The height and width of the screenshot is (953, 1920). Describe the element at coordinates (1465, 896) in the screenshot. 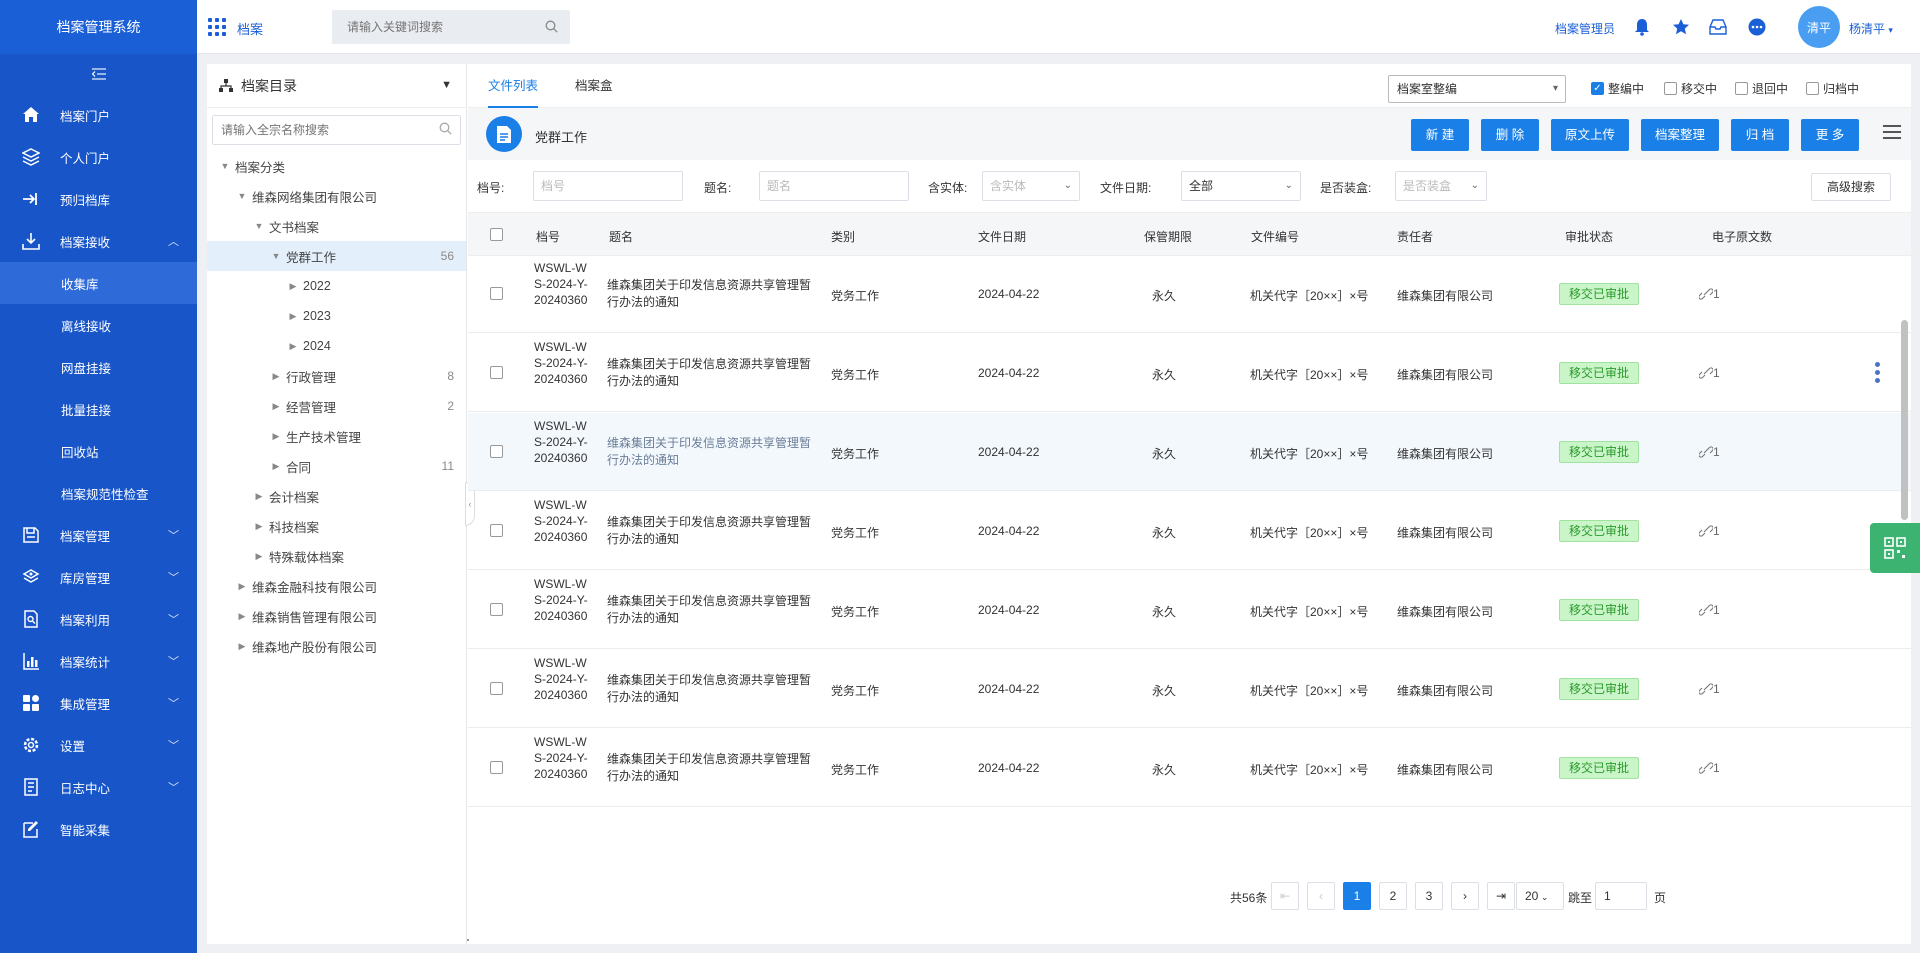

I see `next-page-button: ›` at that location.